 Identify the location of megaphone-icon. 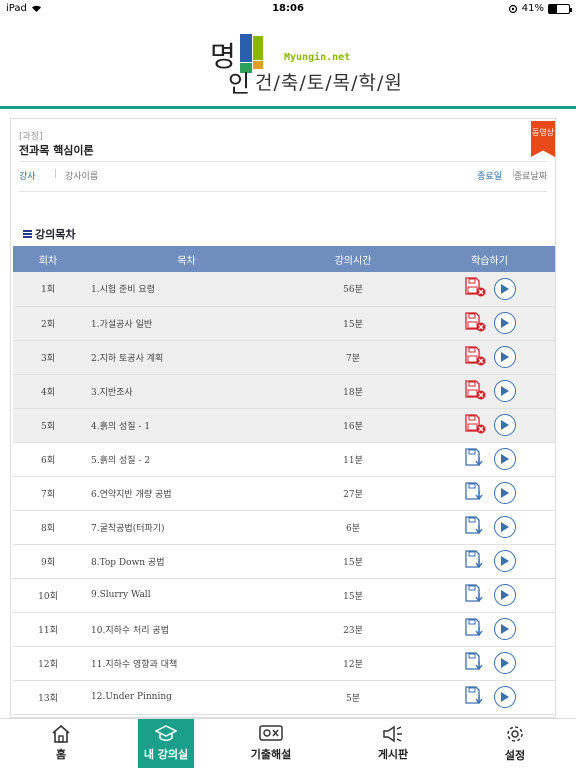
(392, 734).